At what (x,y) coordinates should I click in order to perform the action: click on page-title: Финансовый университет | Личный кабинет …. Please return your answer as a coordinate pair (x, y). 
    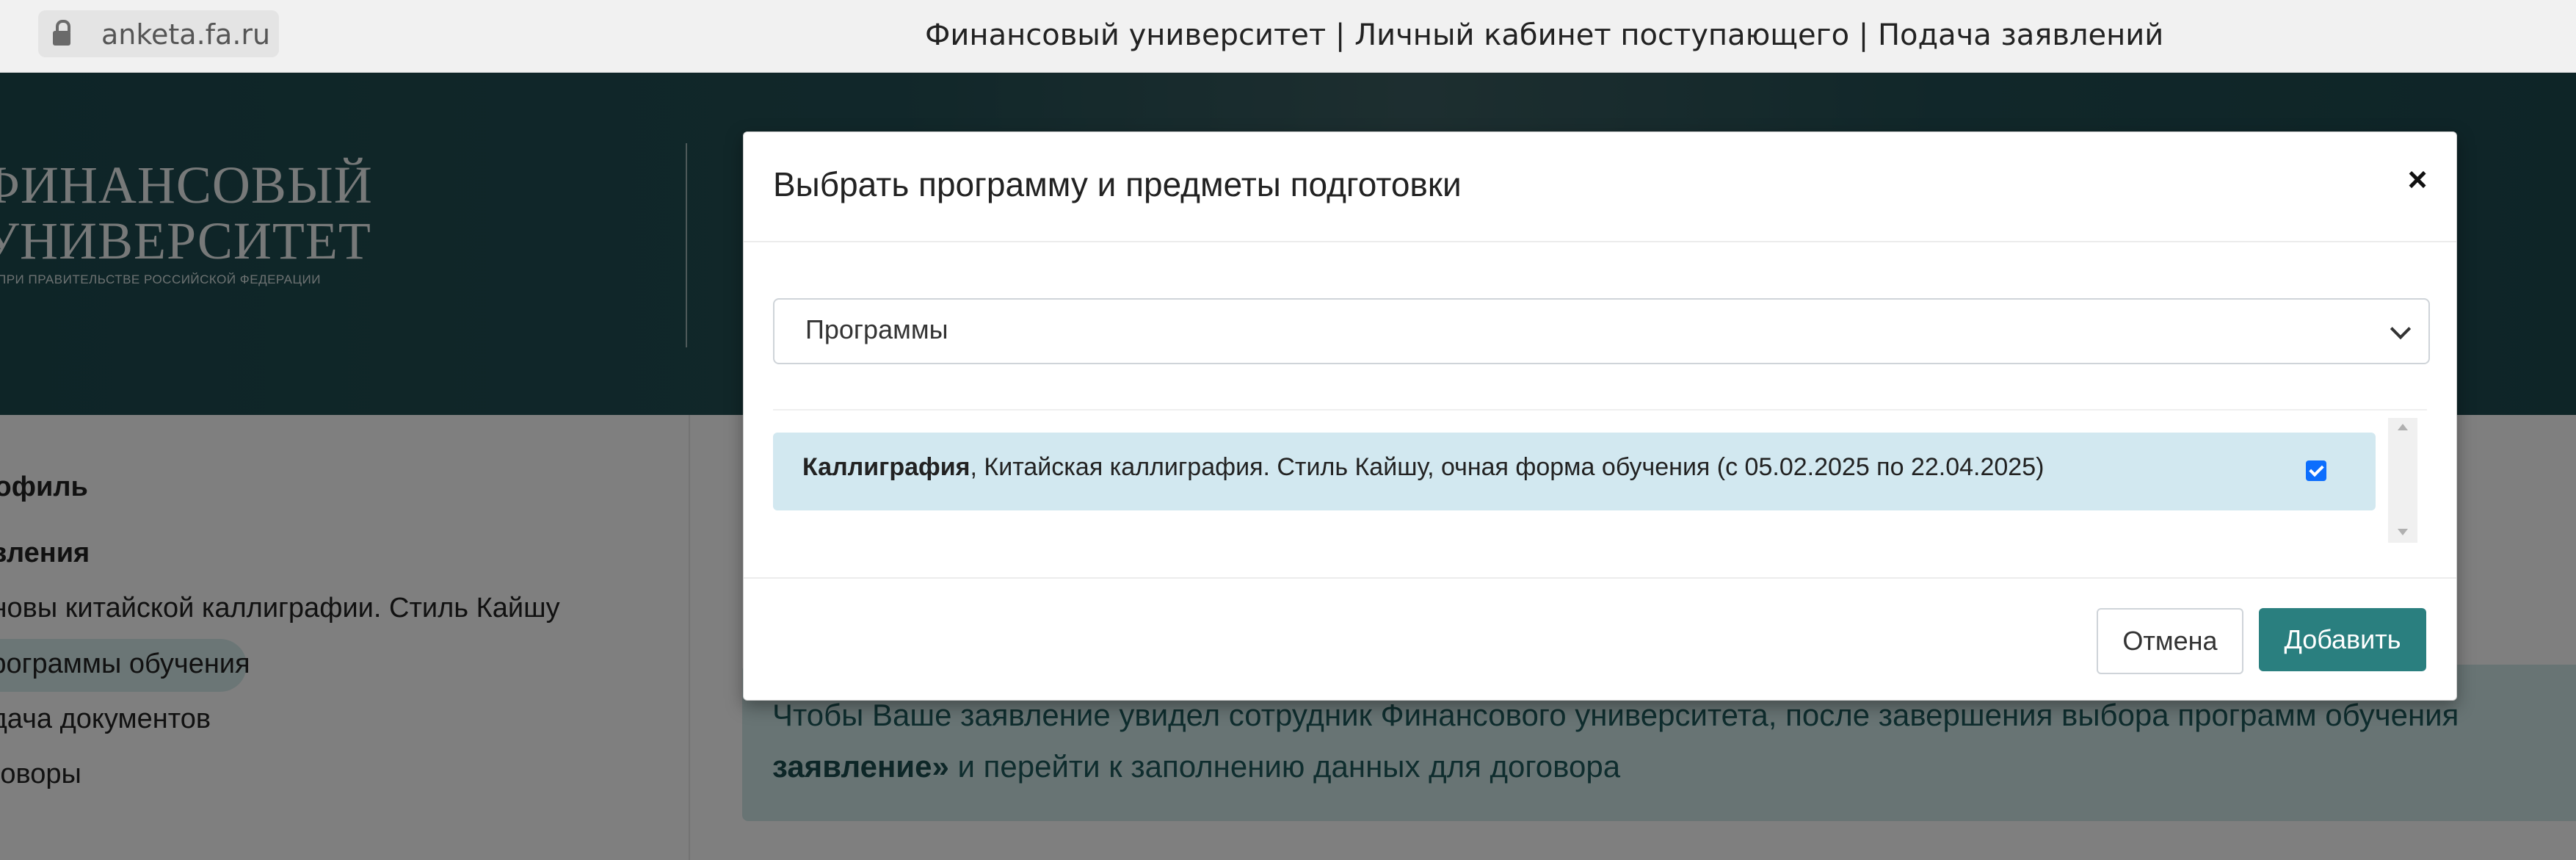
    Looking at the image, I should click on (1545, 35).